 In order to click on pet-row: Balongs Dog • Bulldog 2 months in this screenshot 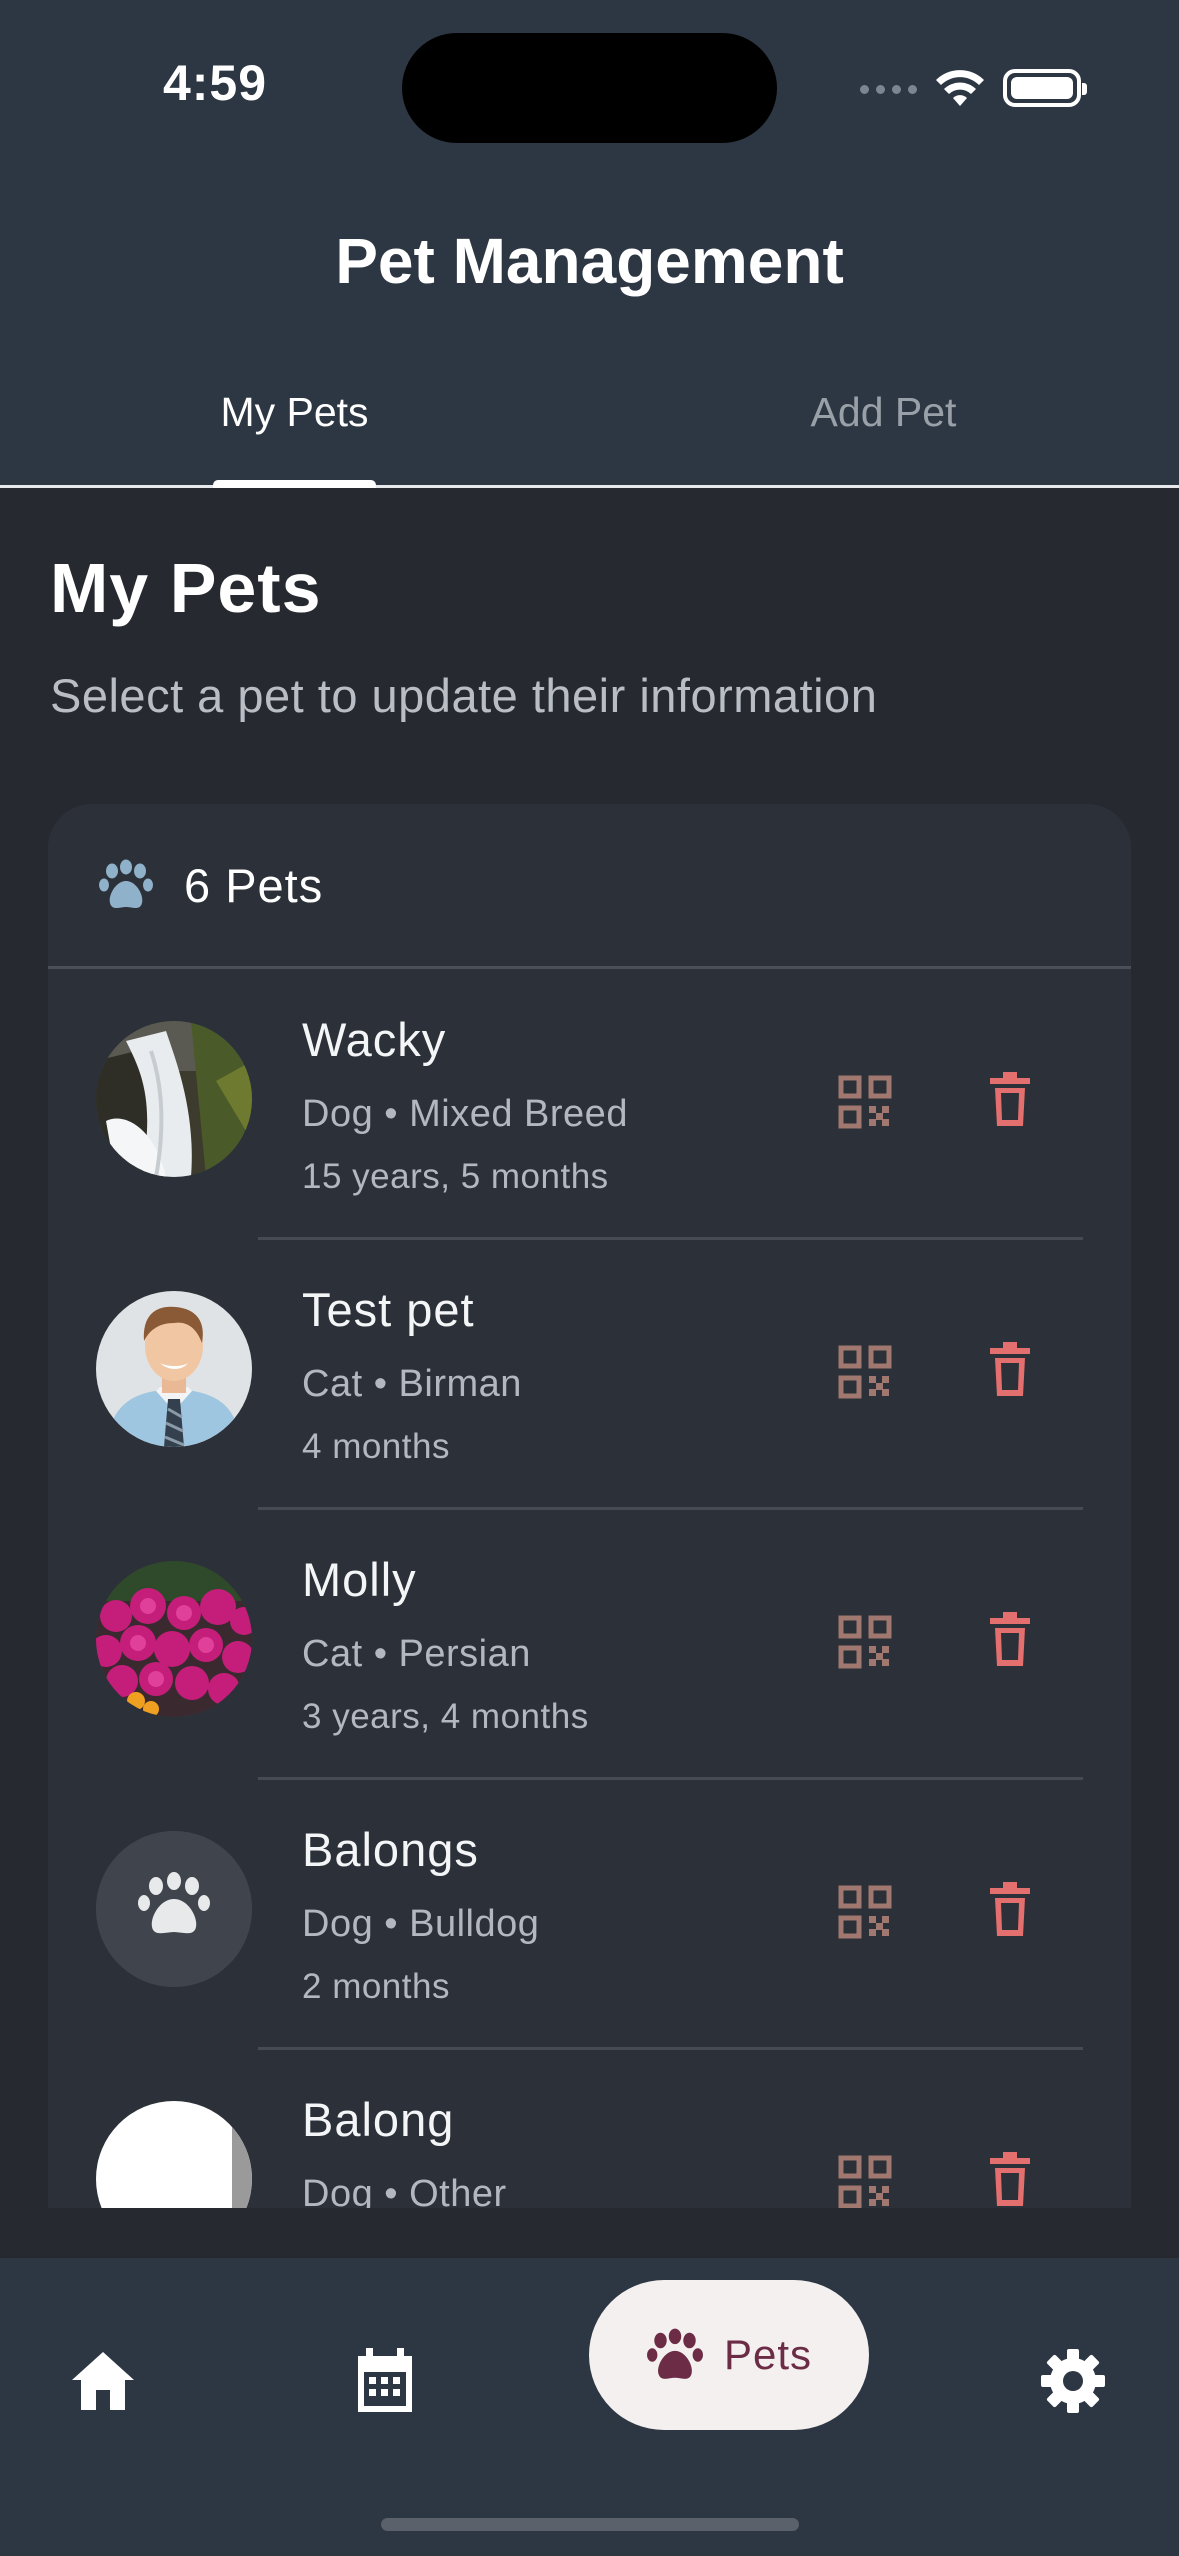, I will do `click(589, 1914)`.